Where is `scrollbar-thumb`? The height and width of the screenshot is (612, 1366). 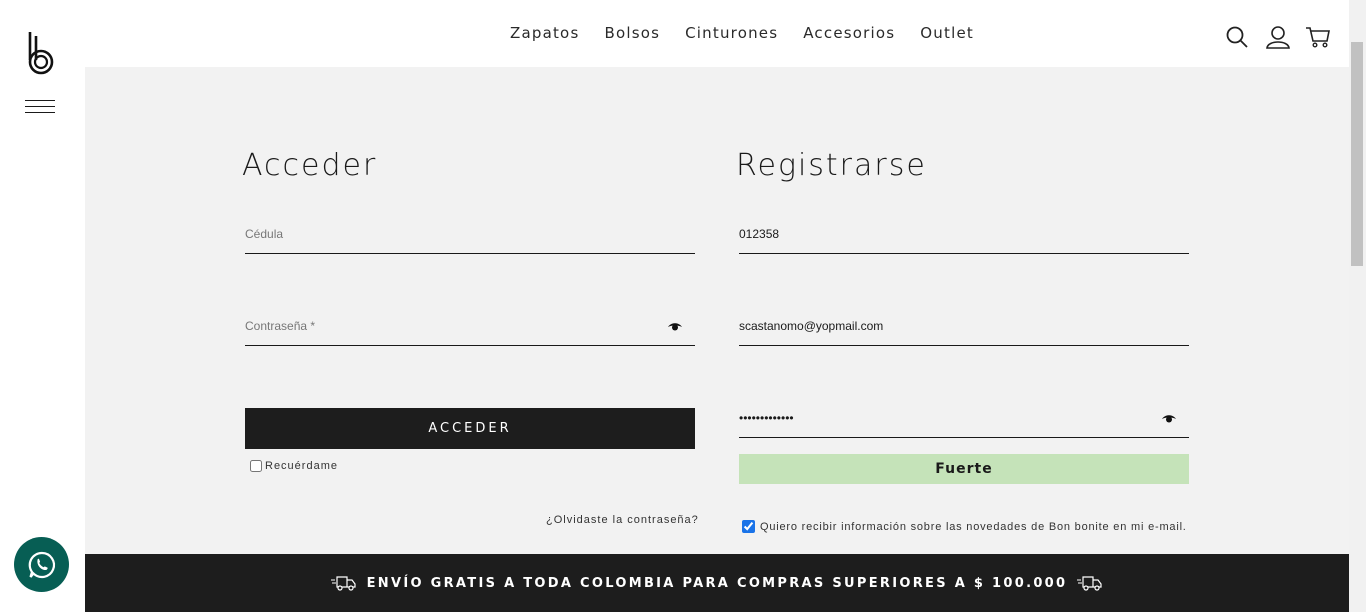
scrollbar-thumb is located at coordinates (1357, 154).